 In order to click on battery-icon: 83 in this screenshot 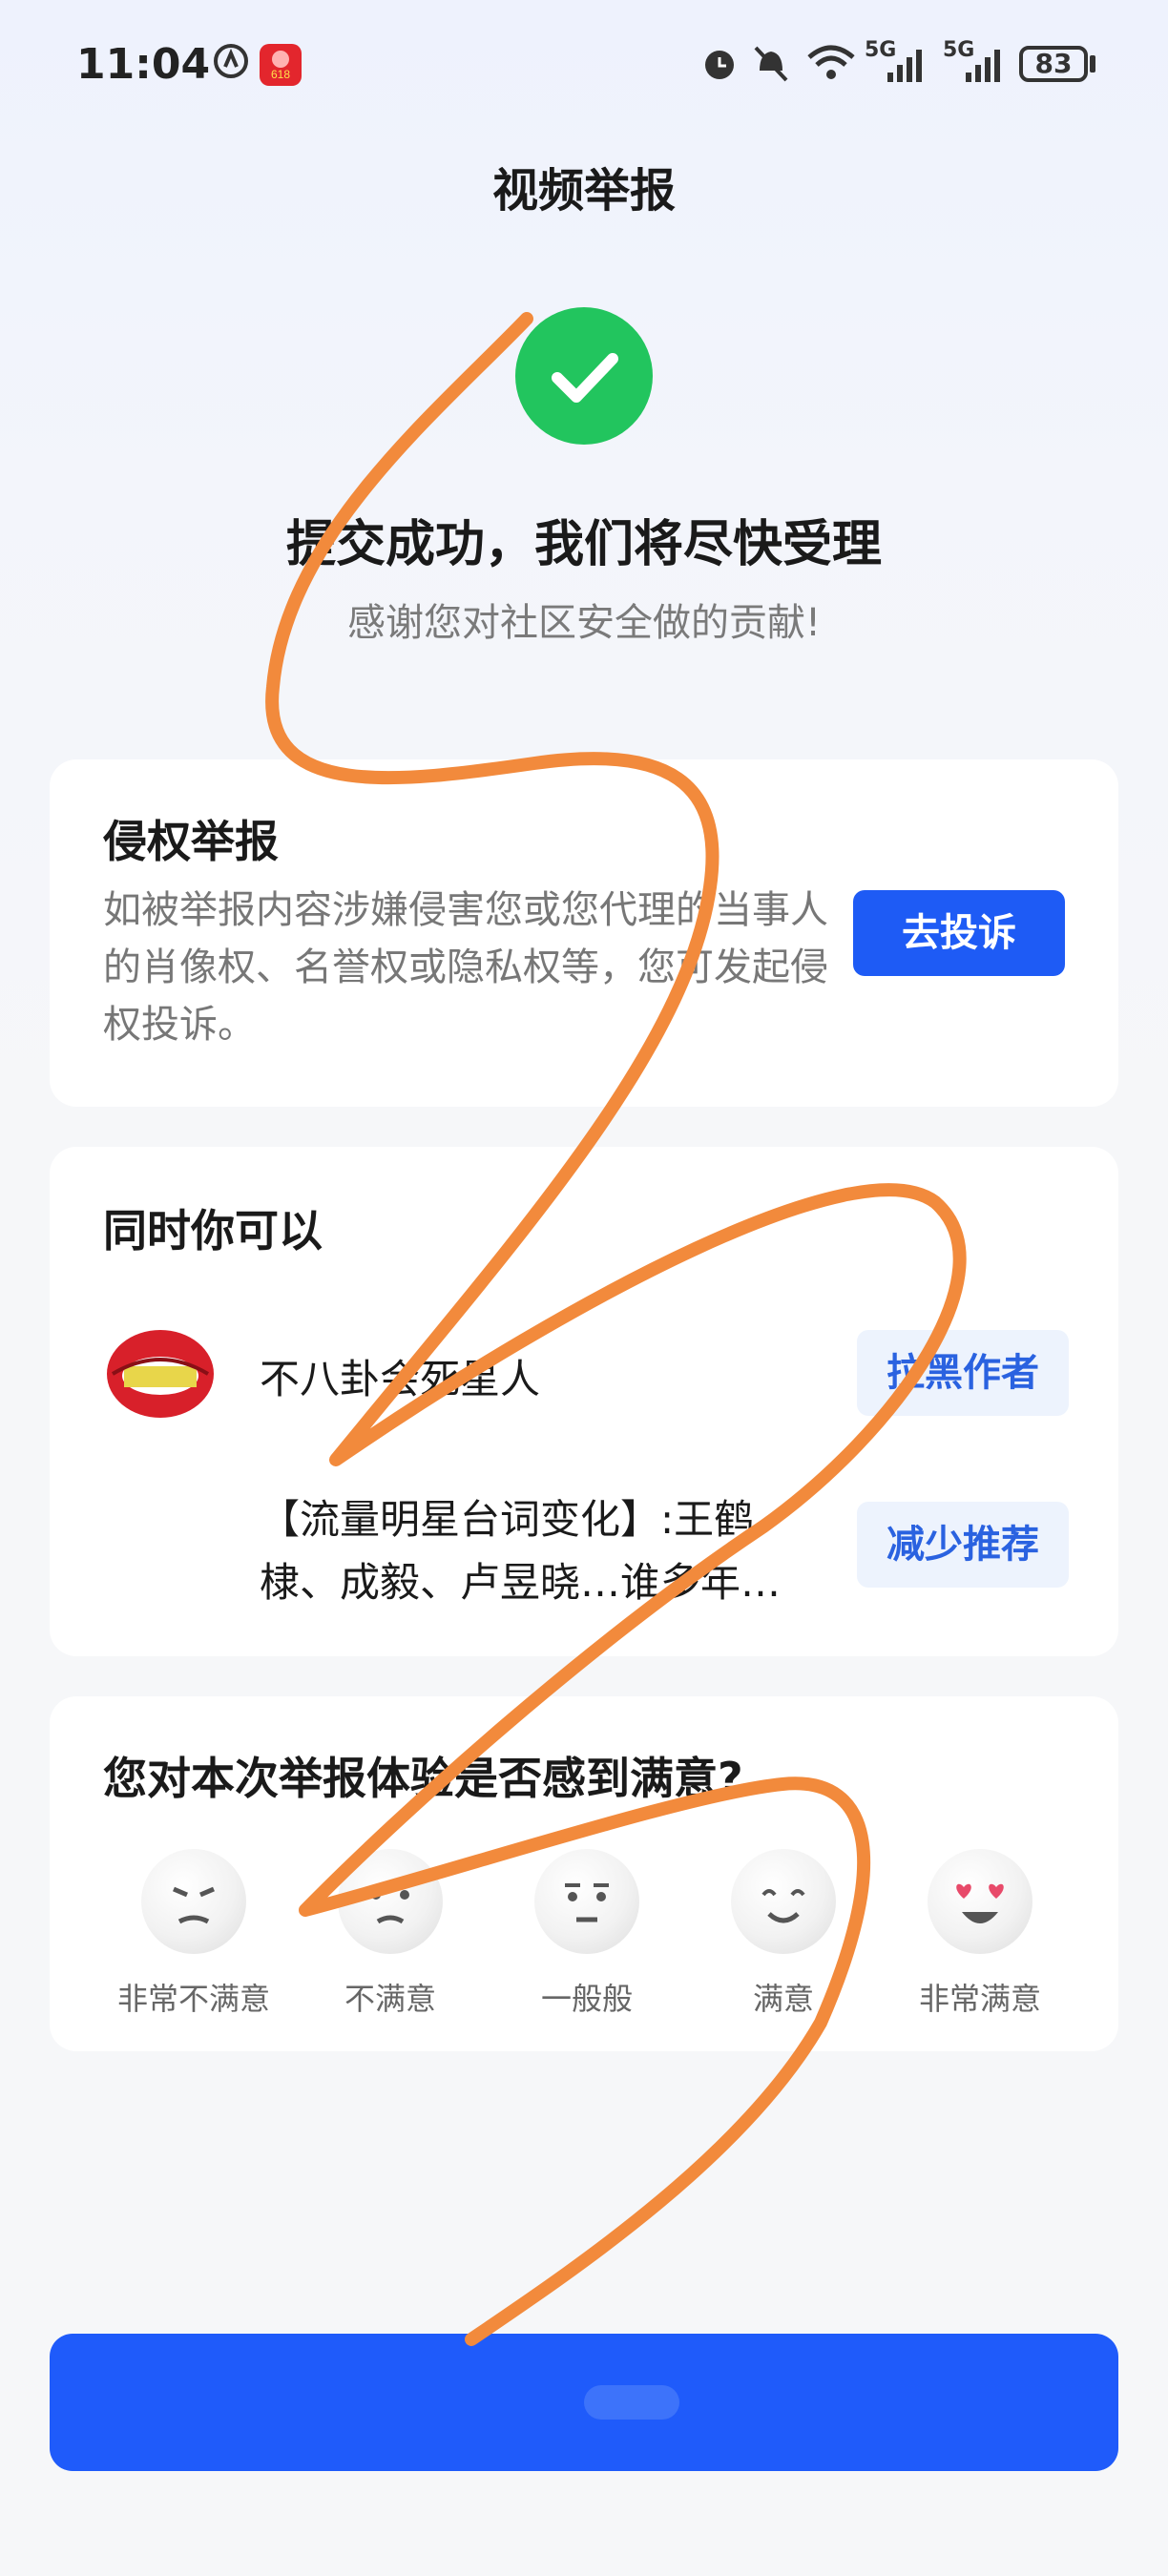, I will do `click(1054, 64)`.